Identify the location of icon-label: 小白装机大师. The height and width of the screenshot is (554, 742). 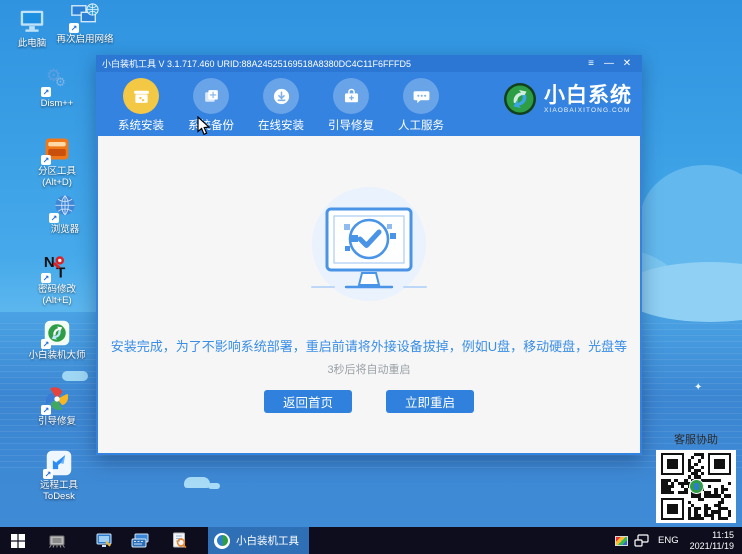
(57, 355).